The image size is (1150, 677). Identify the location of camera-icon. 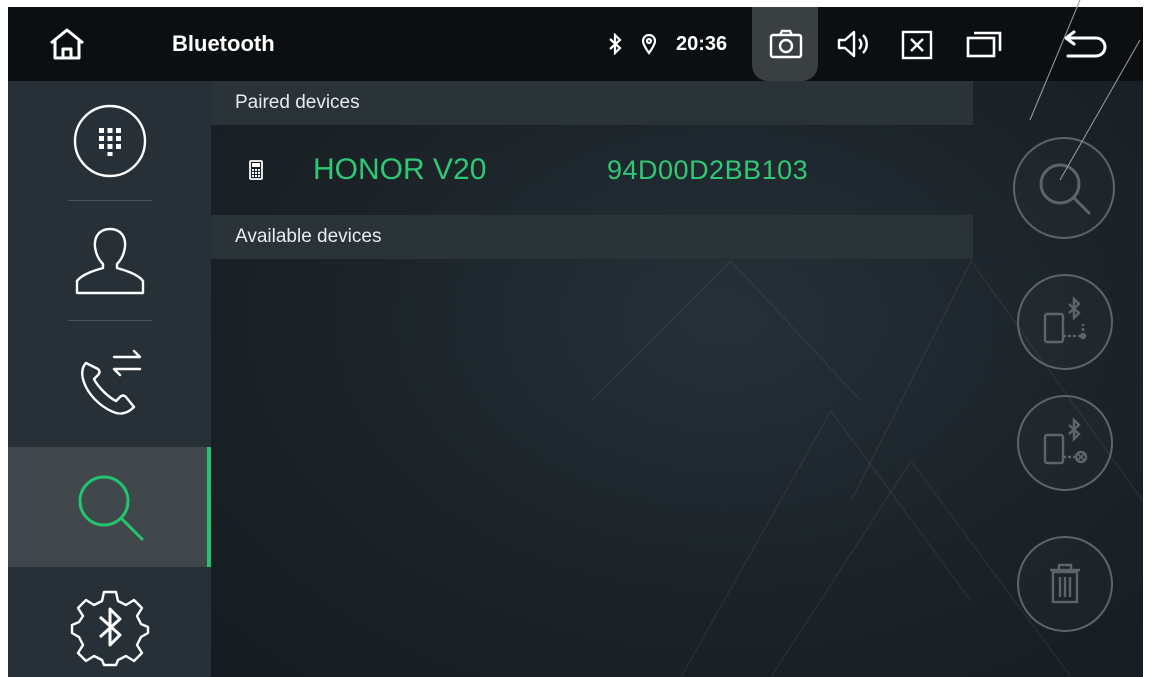
(786, 44).